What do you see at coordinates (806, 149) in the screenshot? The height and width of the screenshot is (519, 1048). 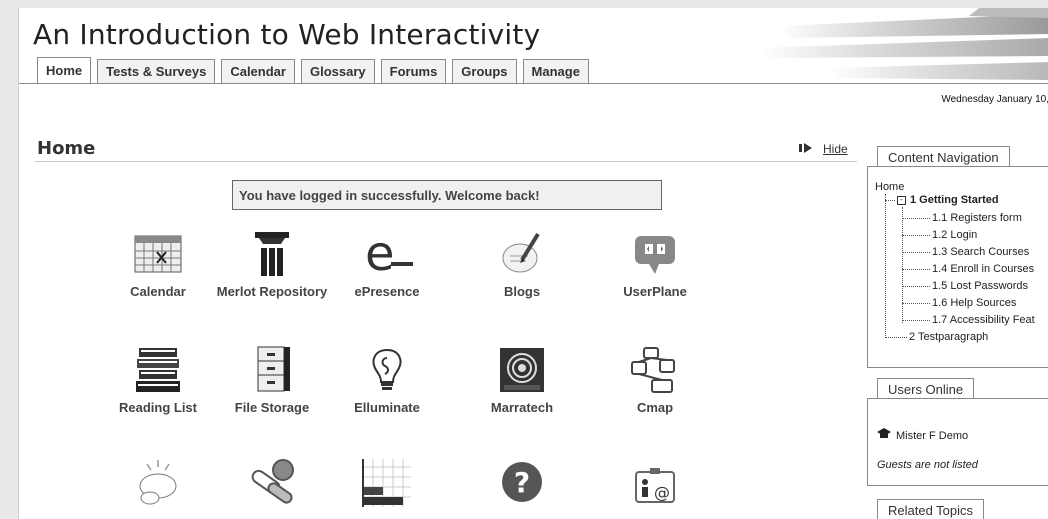 I see `collapse-arrow-icon` at bounding box center [806, 149].